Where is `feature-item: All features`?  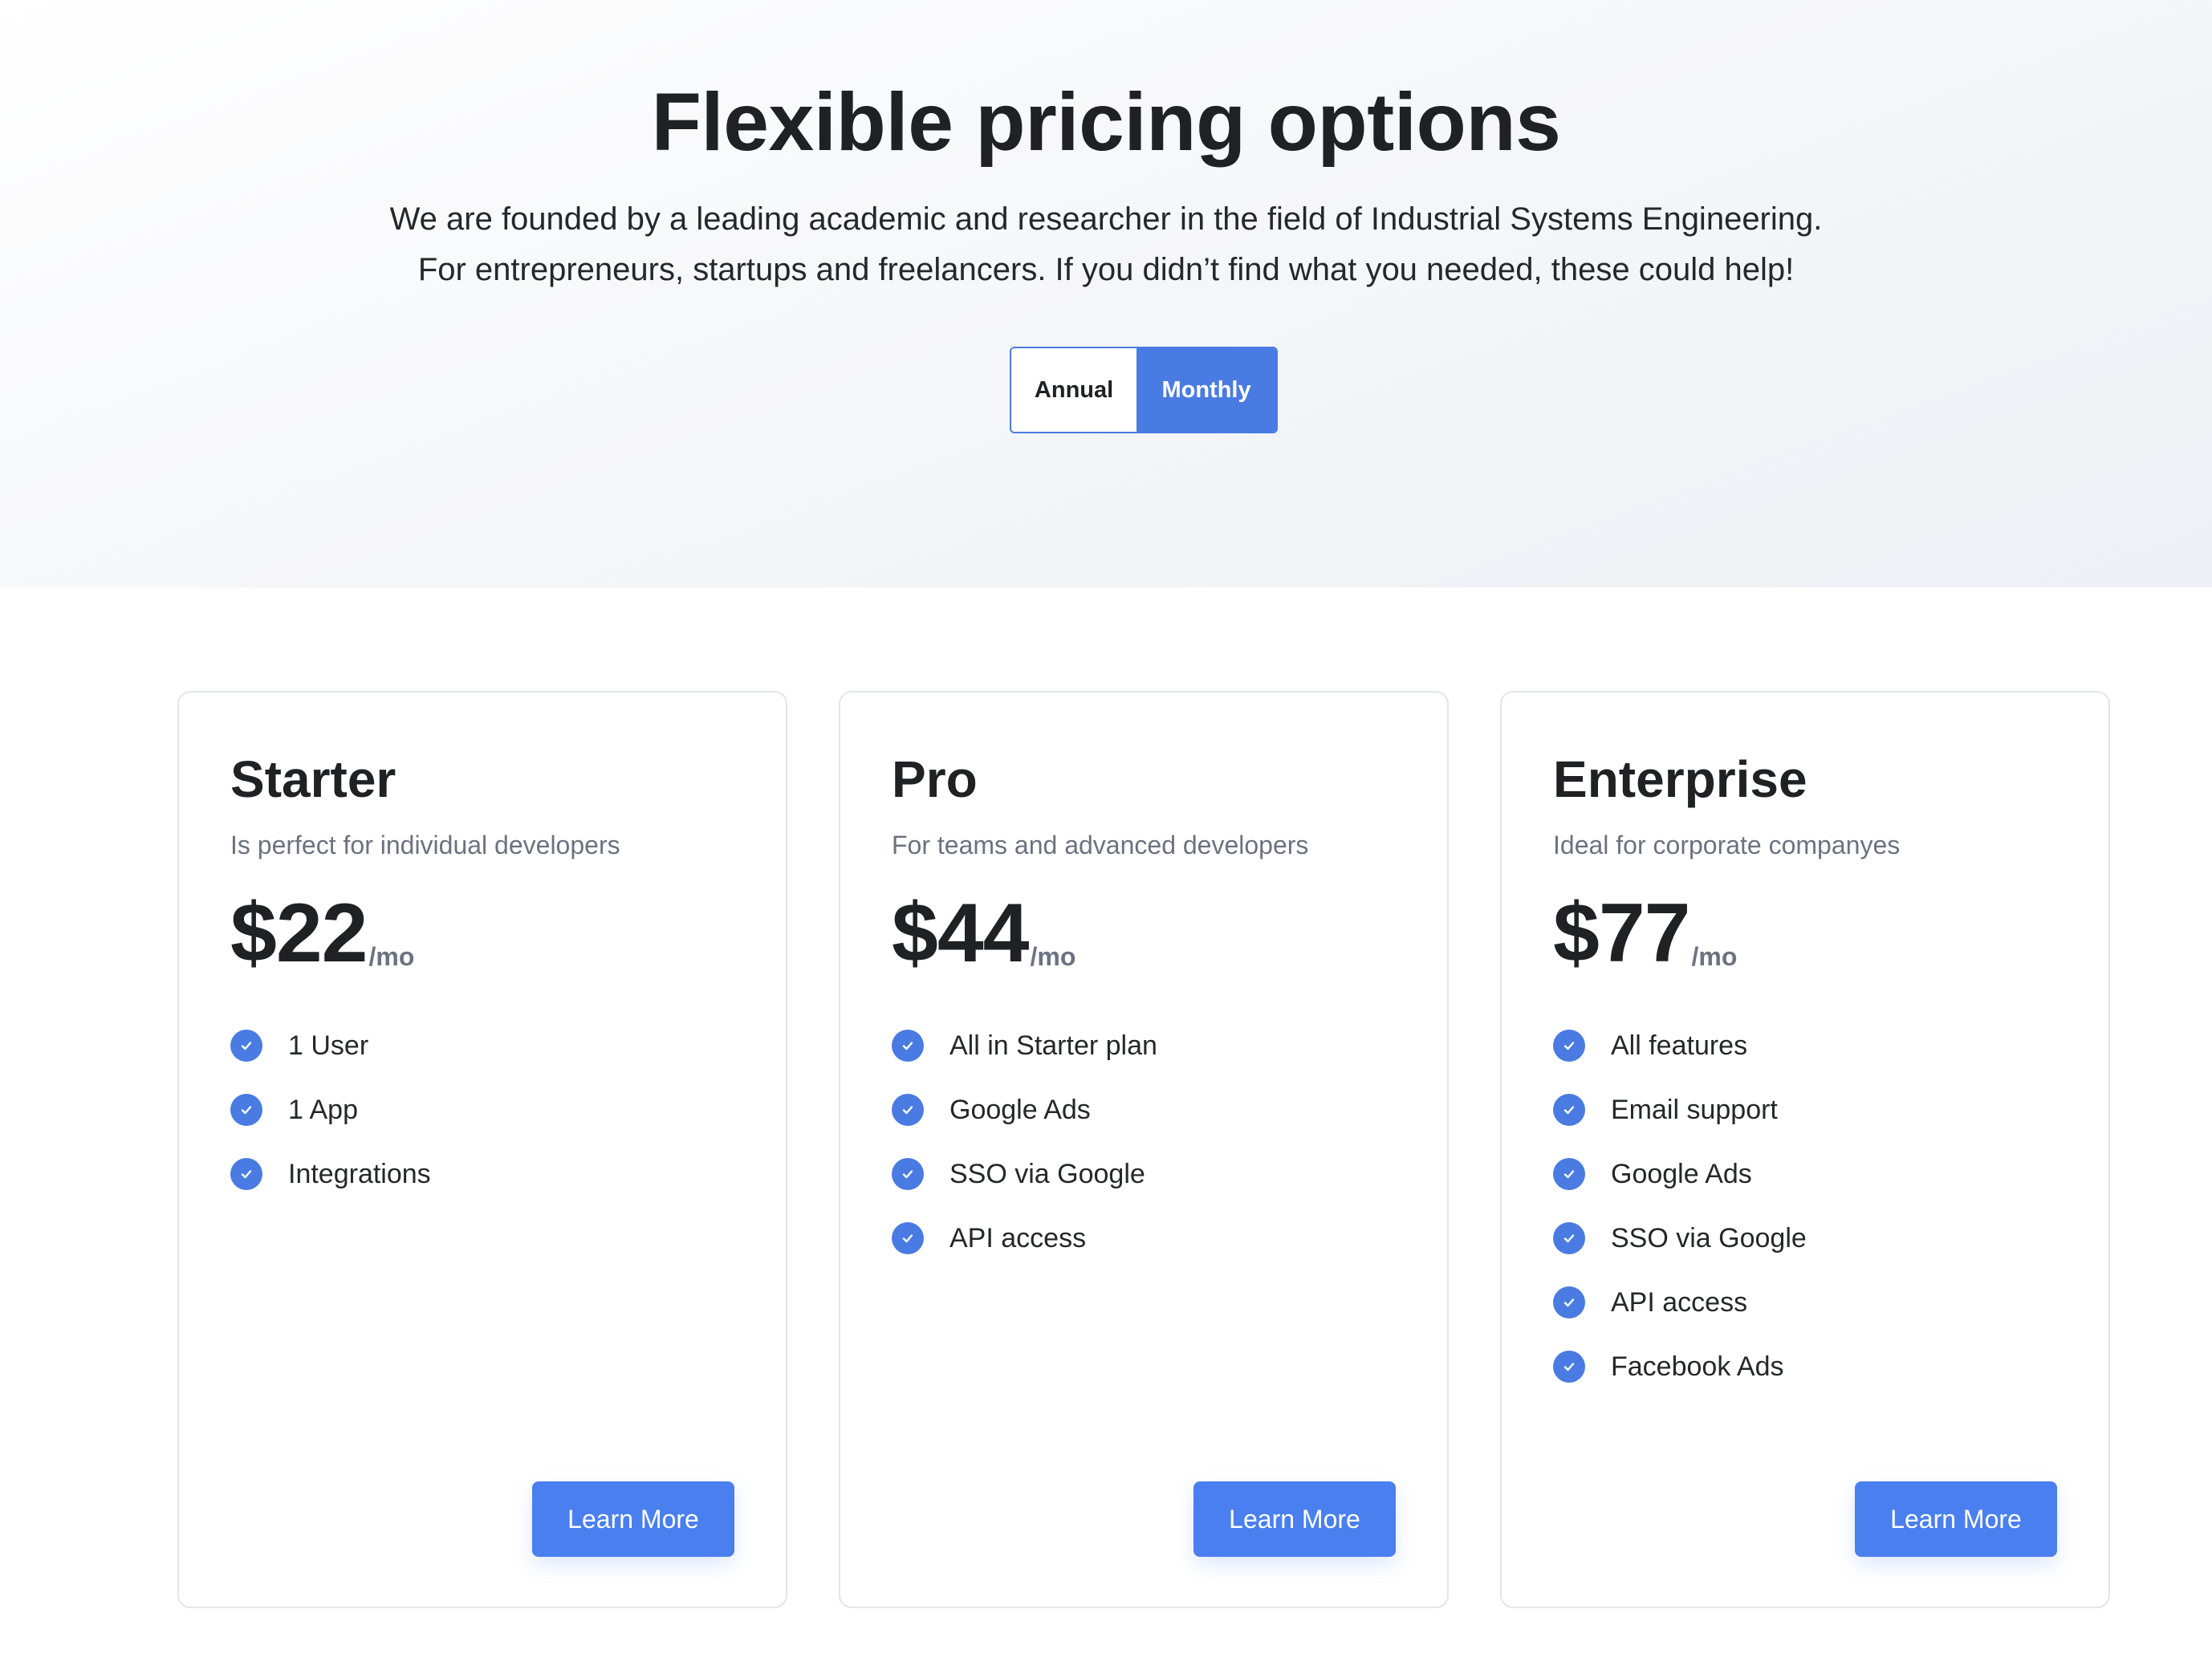
feature-item: All features is located at coordinates (1680, 1046).